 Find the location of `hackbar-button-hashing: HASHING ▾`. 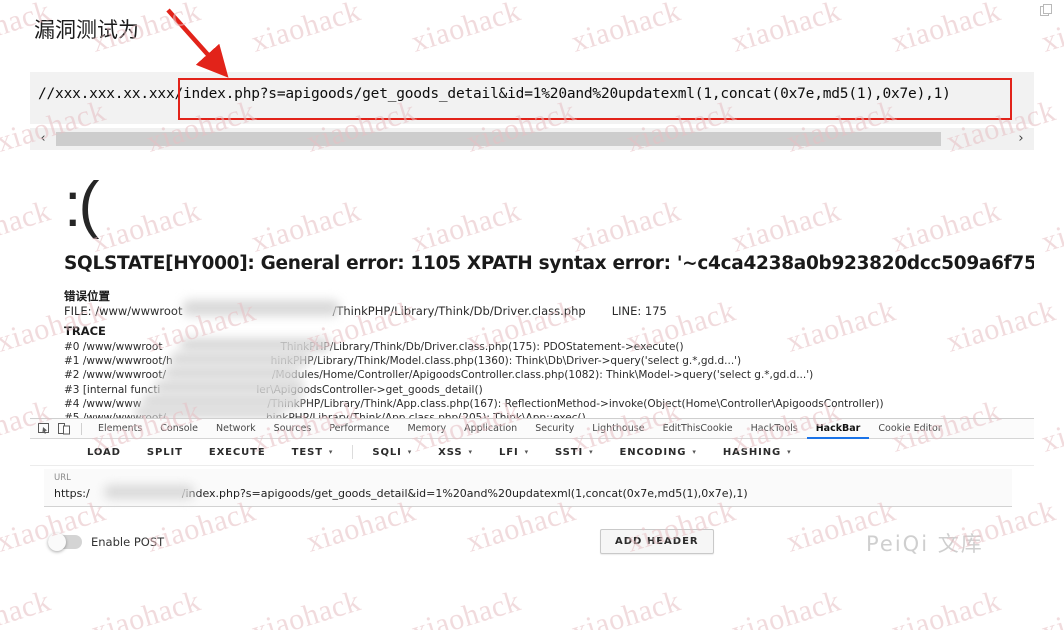

hackbar-button-hashing: HASHING ▾ is located at coordinates (757, 452).